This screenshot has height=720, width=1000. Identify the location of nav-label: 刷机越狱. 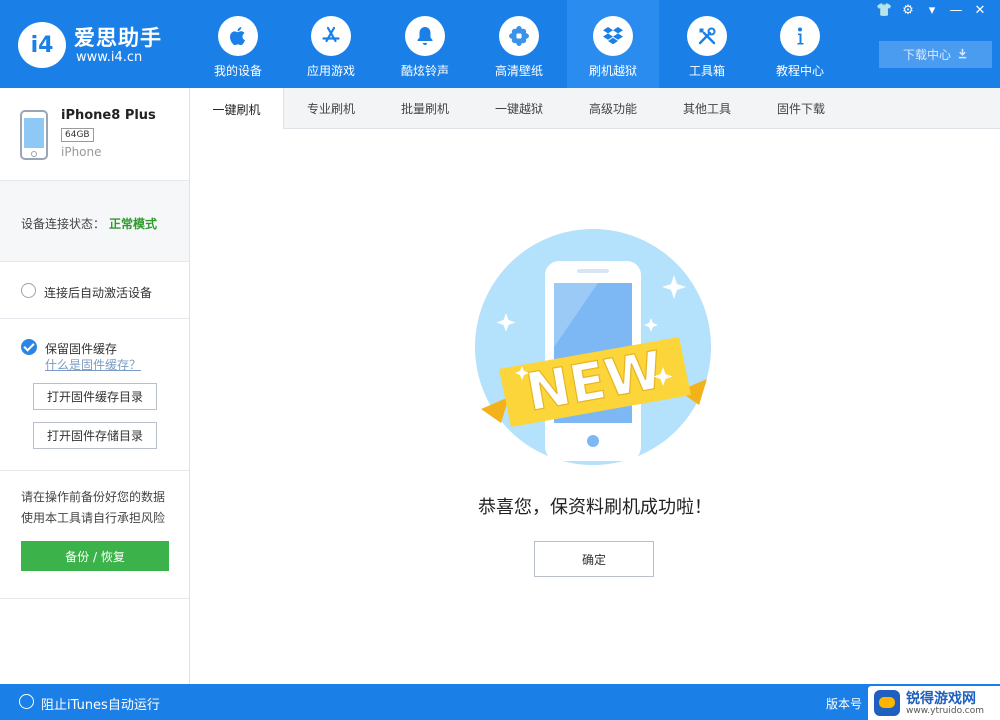
(612, 71).